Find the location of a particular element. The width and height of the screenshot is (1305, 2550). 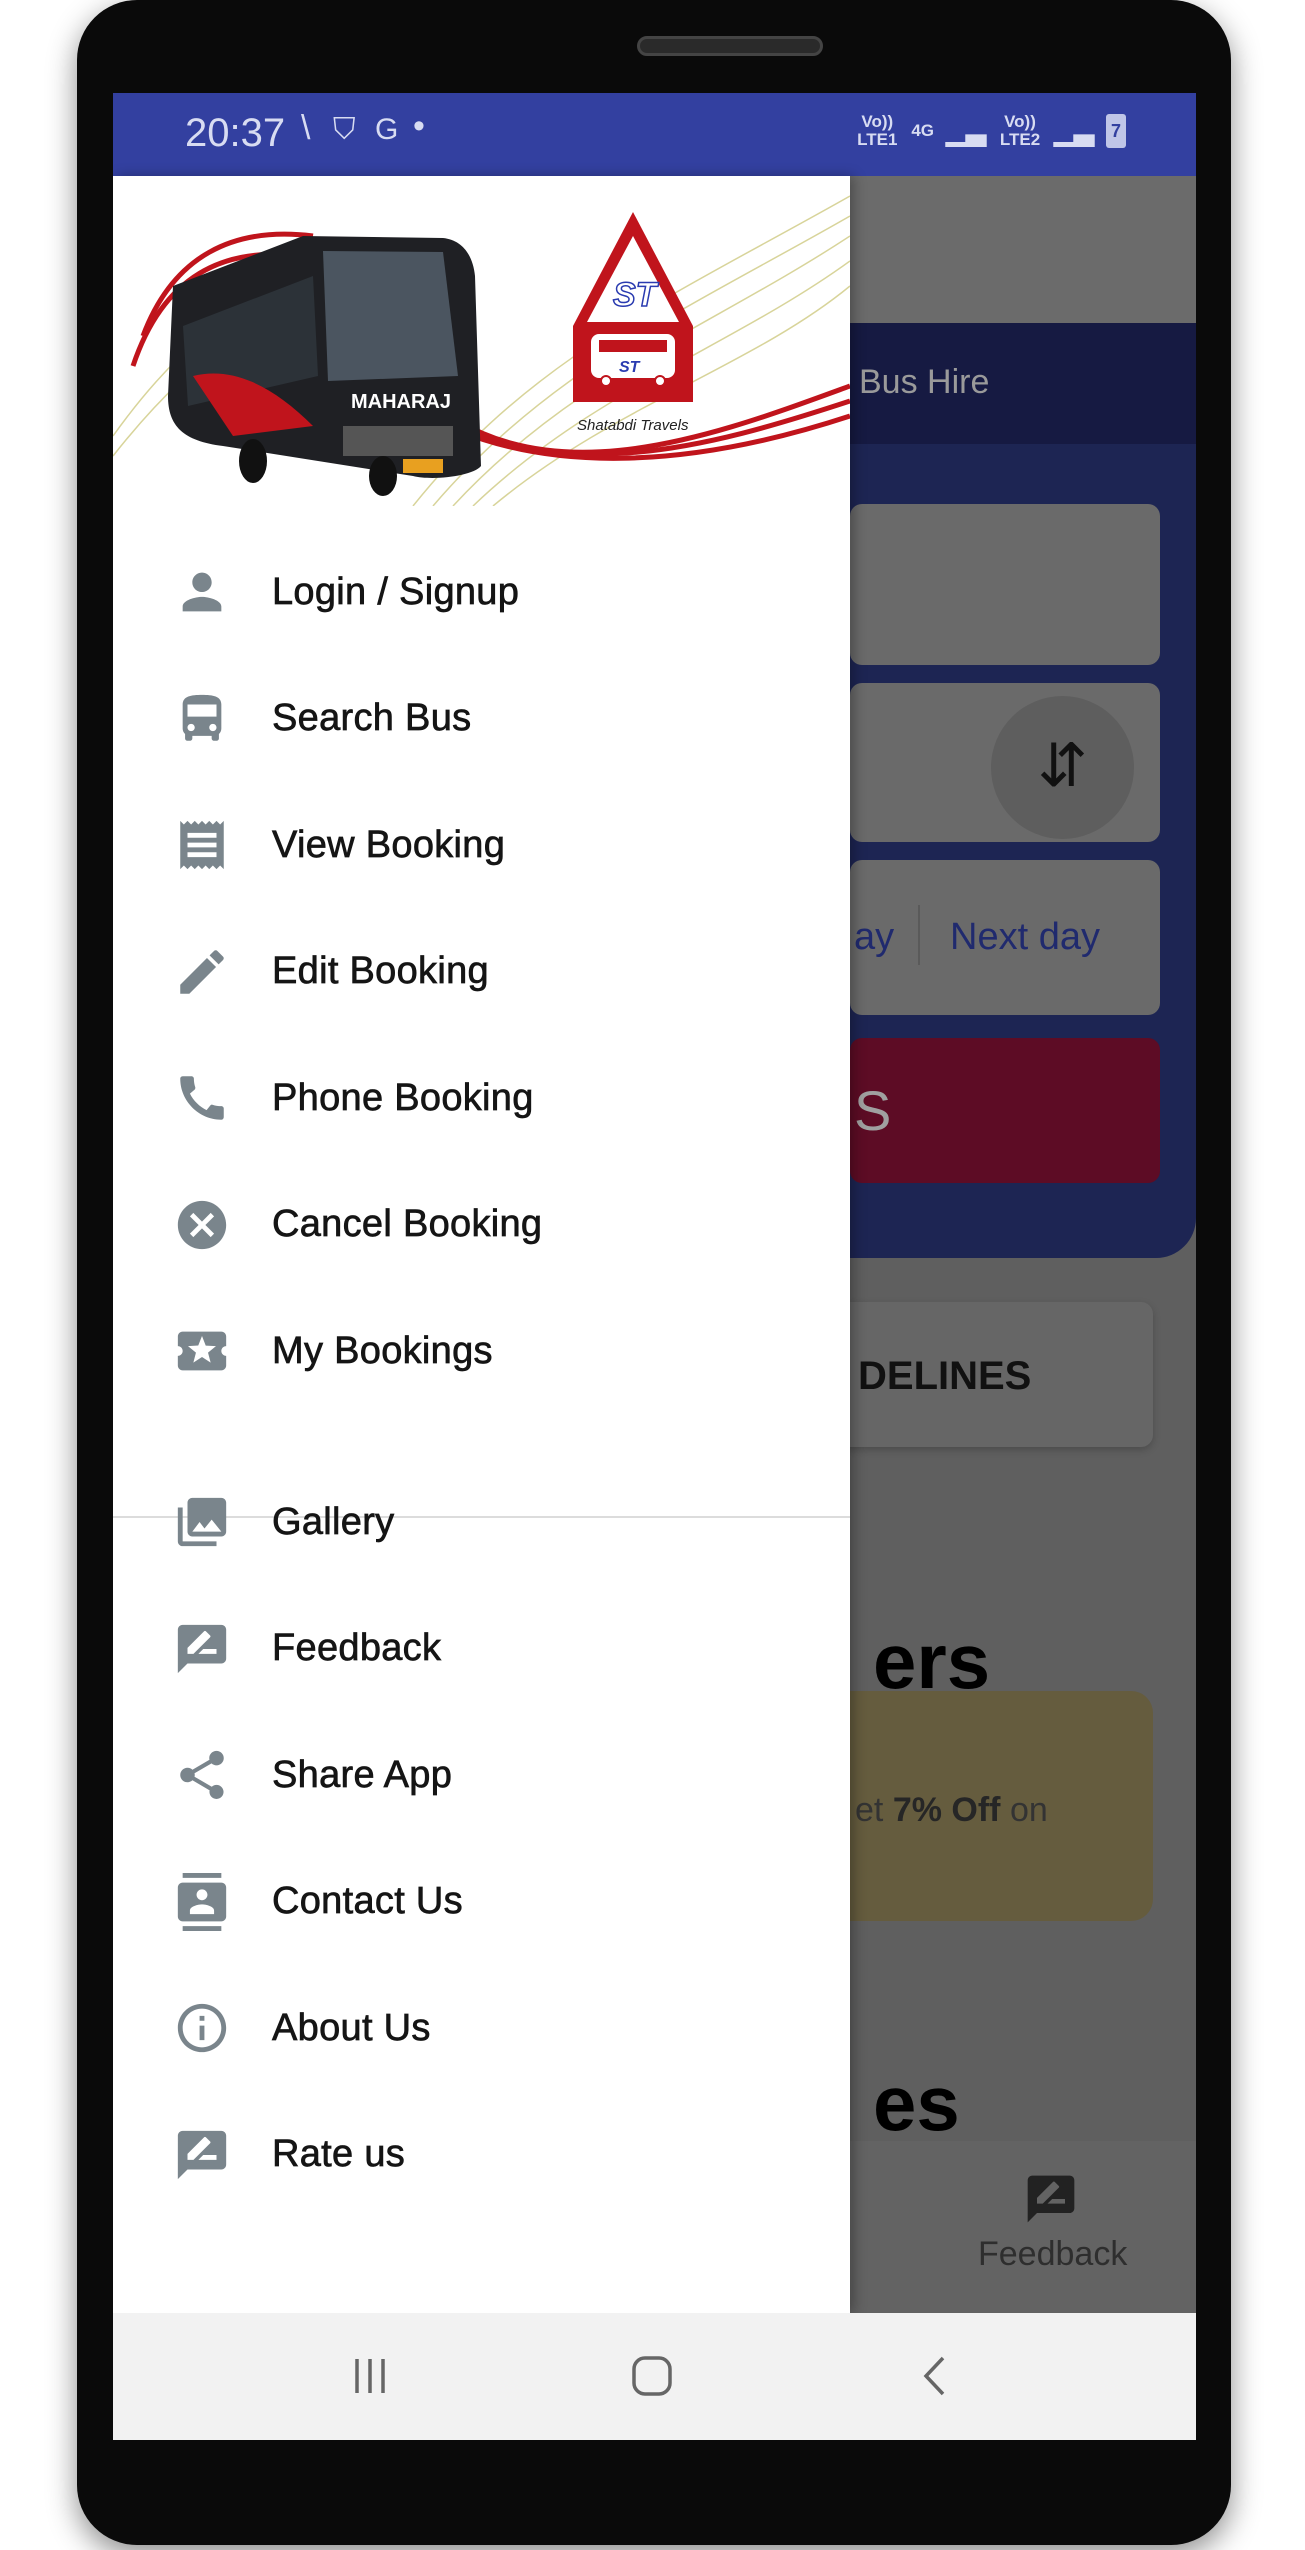

bus-image: MAHARAJ is located at coordinates (324, 366).